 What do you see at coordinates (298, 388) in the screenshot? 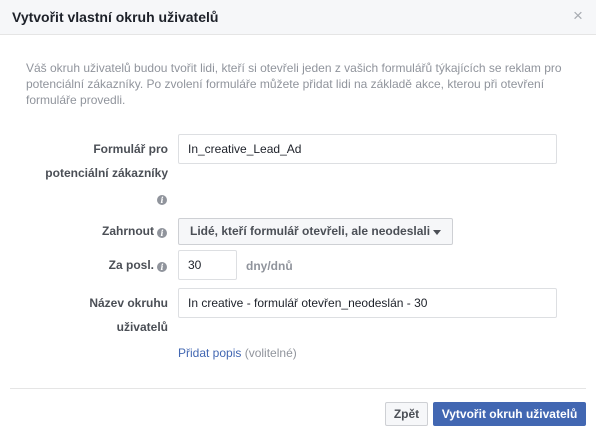
I see `footer-divider` at bounding box center [298, 388].